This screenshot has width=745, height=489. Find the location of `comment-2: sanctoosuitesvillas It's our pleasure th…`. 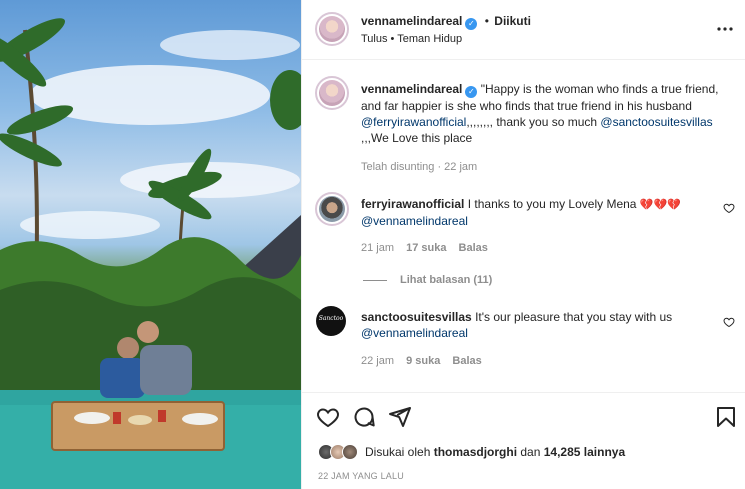

comment-2: sanctoosuitesvillas It's our pleasure th… is located at coordinates (533, 325).